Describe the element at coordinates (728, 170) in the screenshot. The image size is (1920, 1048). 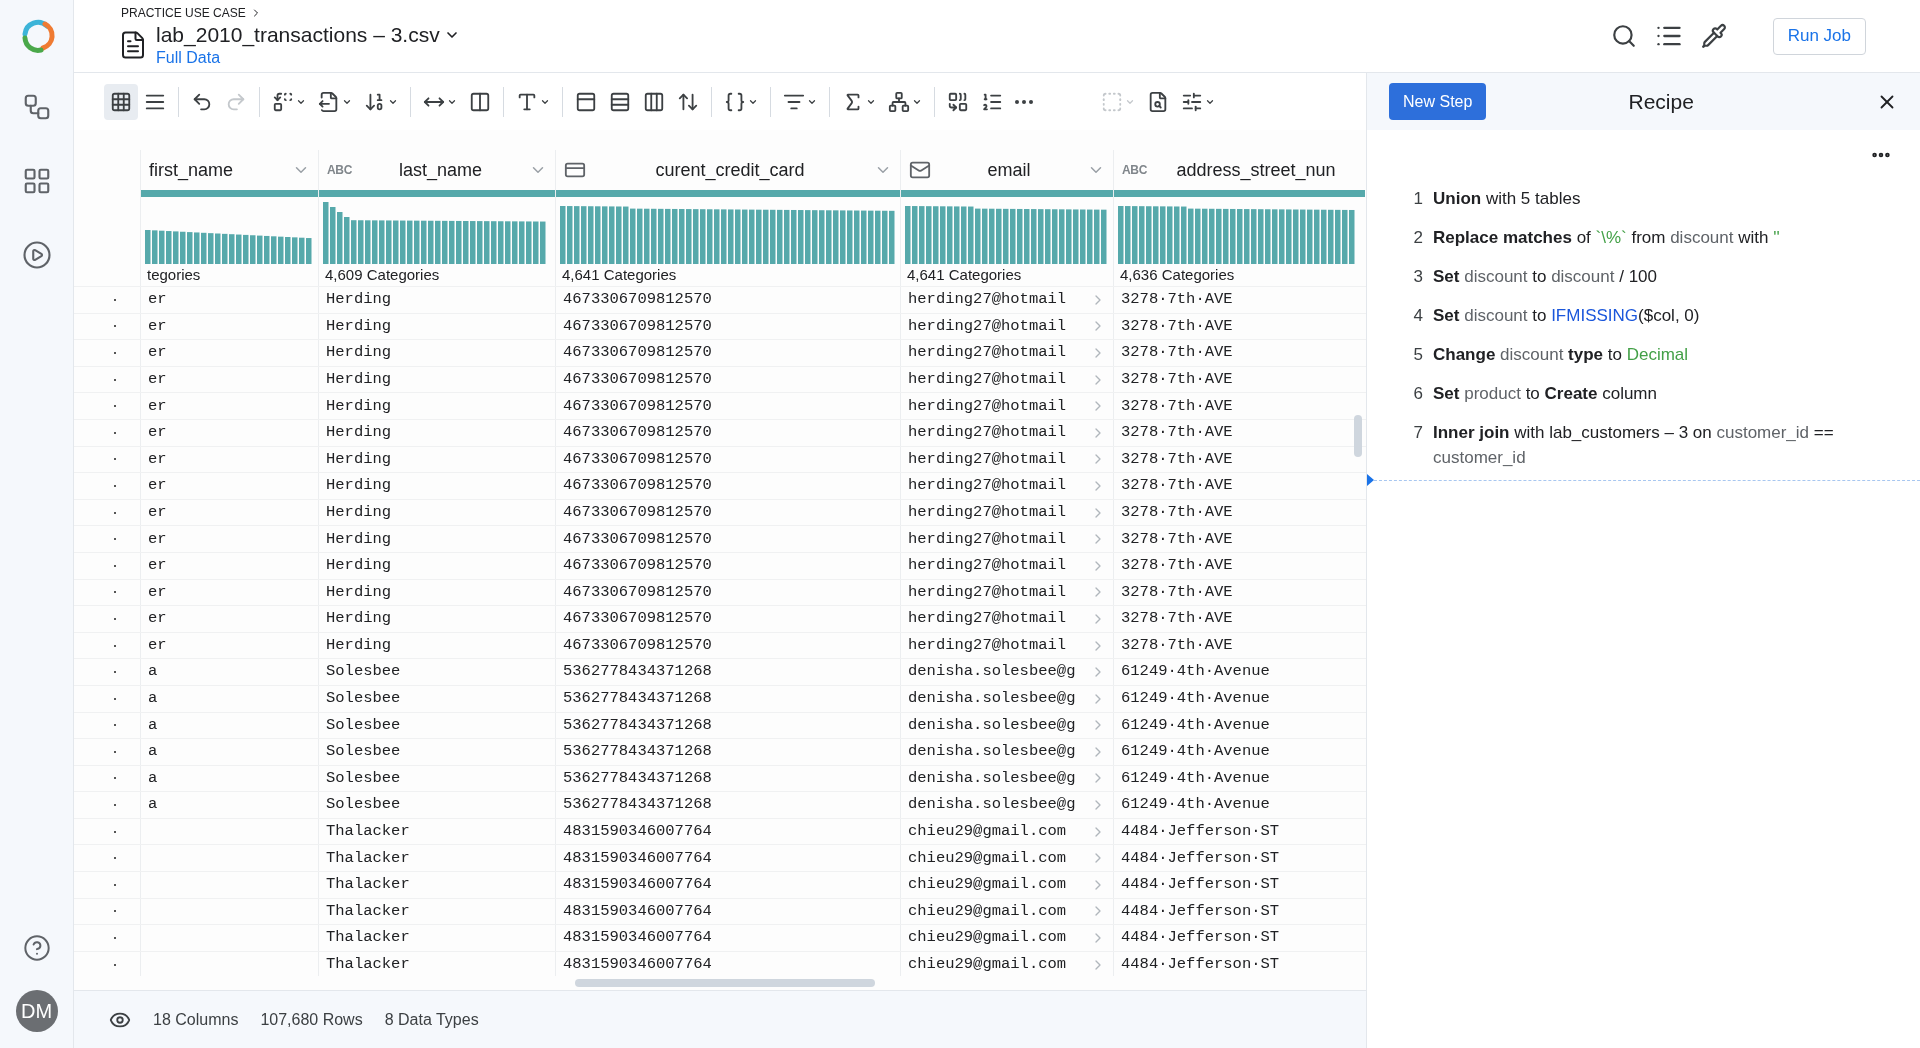
I see `column-header: curent_credit_card` at that location.